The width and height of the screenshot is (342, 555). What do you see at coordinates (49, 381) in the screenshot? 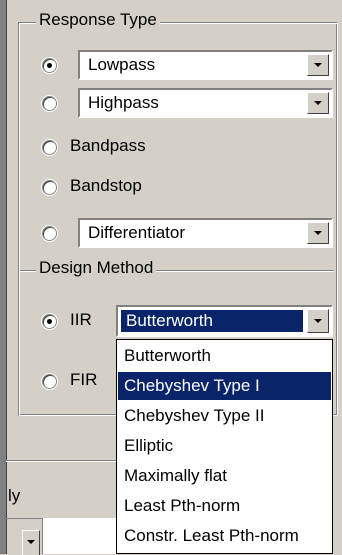
I see `radio-fir` at bounding box center [49, 381].